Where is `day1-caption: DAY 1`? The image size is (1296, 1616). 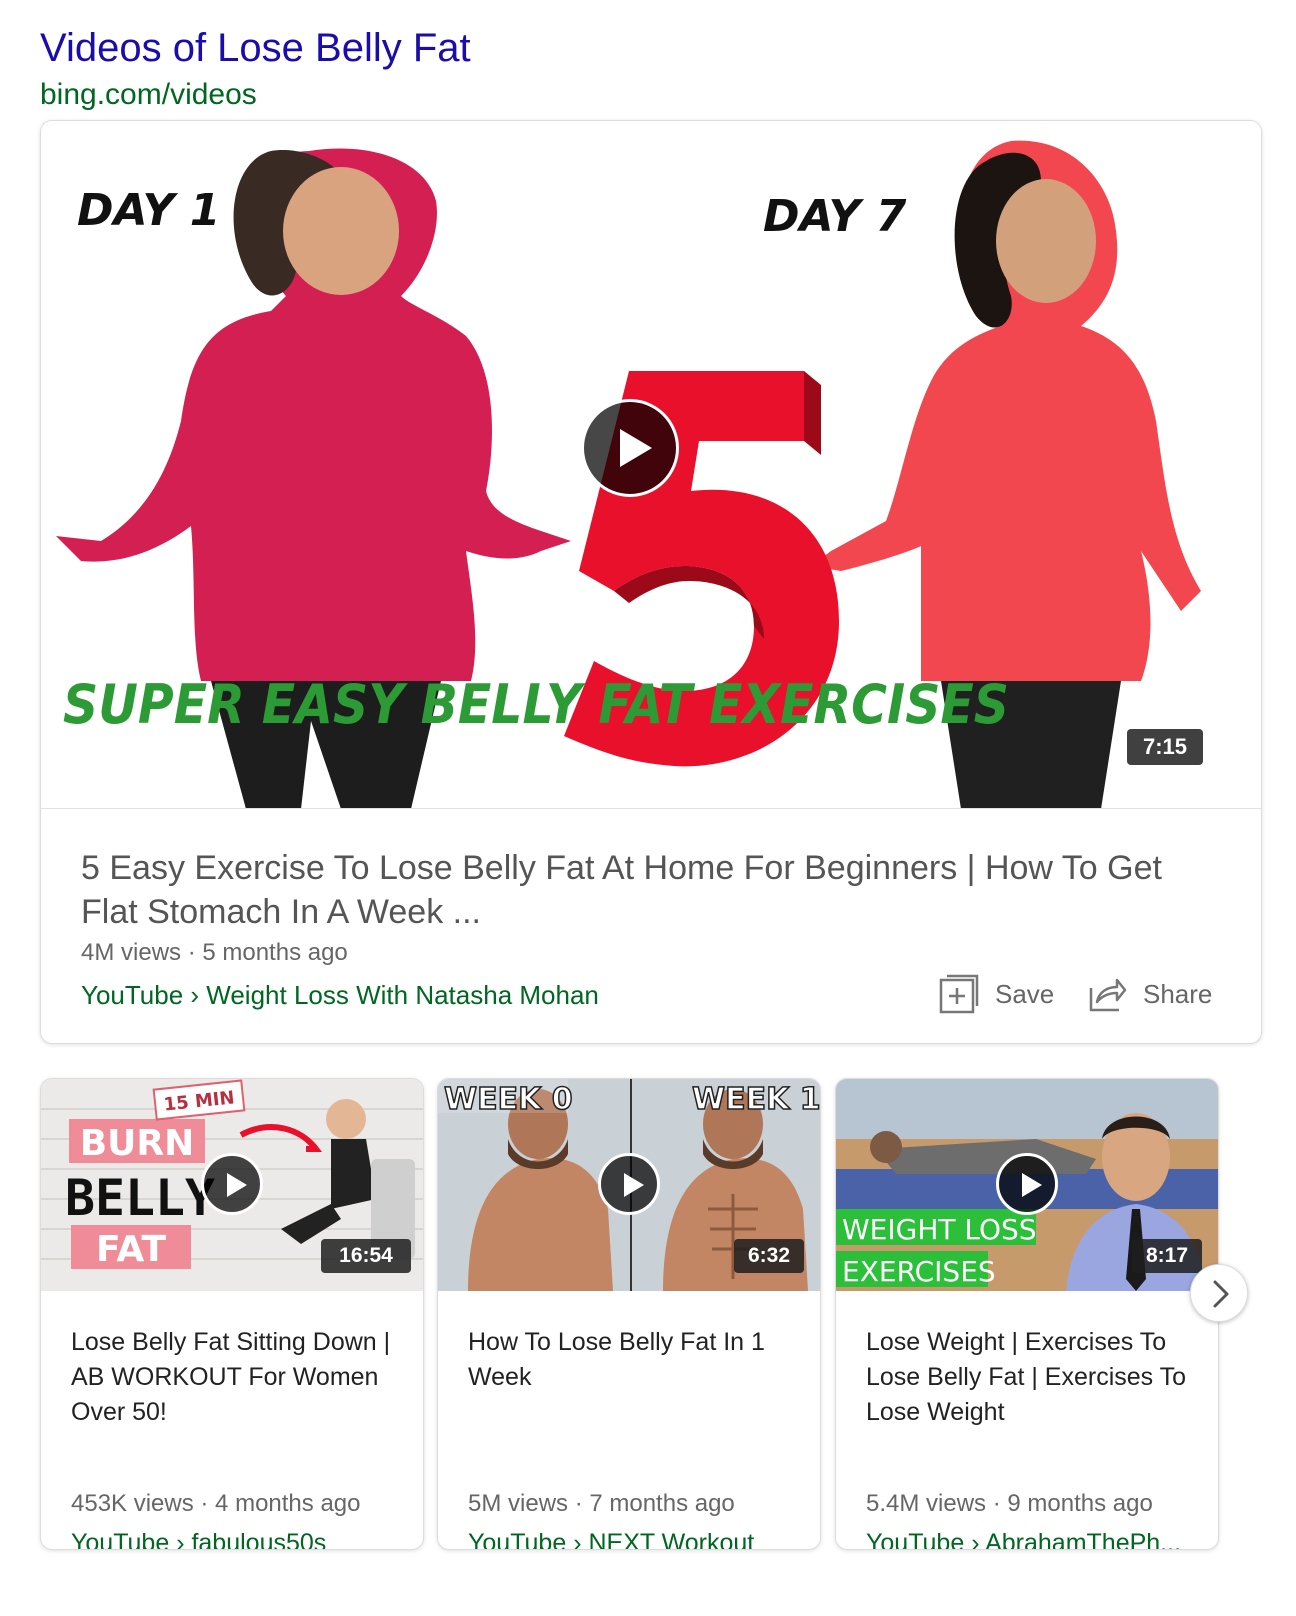 day1-caption: DAY 1 is located at coordinates (148, 210).